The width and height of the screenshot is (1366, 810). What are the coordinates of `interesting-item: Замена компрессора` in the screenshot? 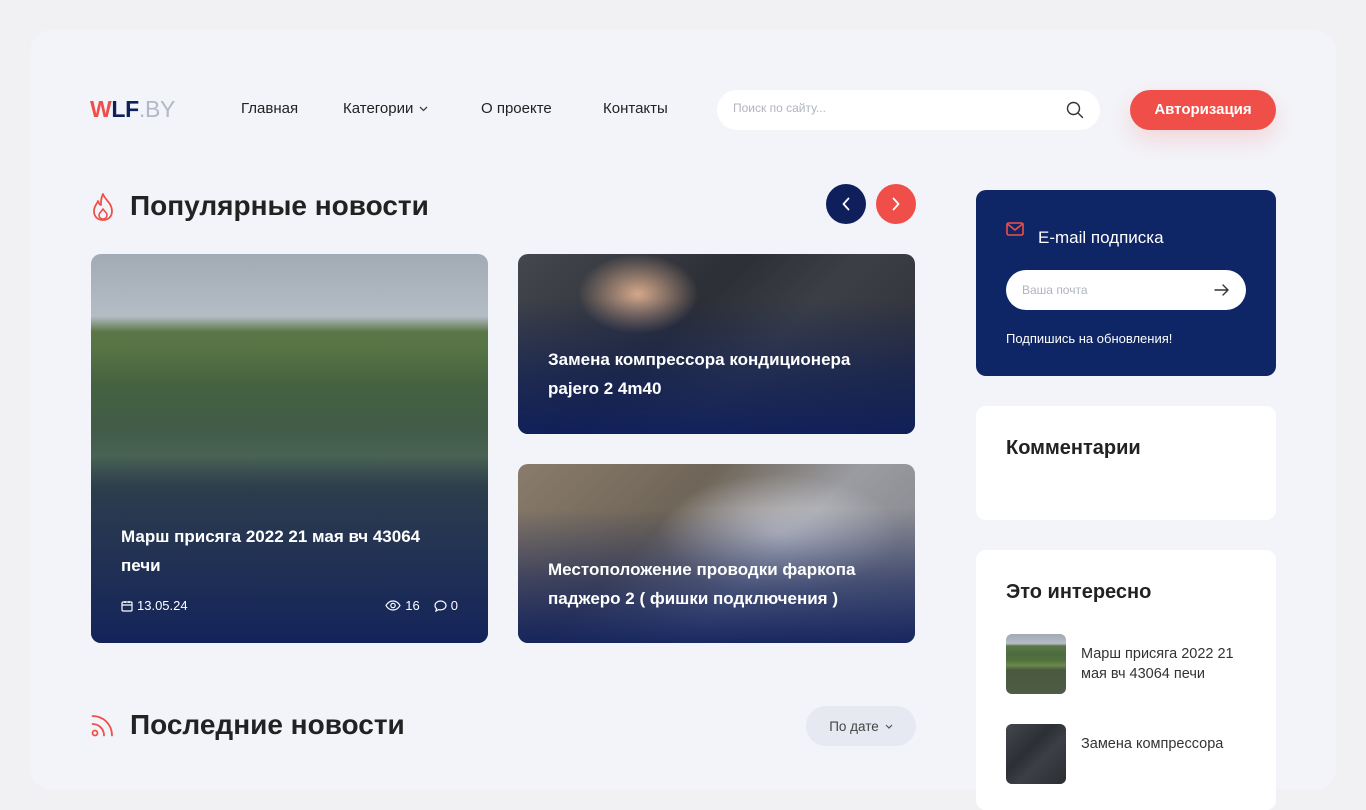 It's located at (1131, 754).